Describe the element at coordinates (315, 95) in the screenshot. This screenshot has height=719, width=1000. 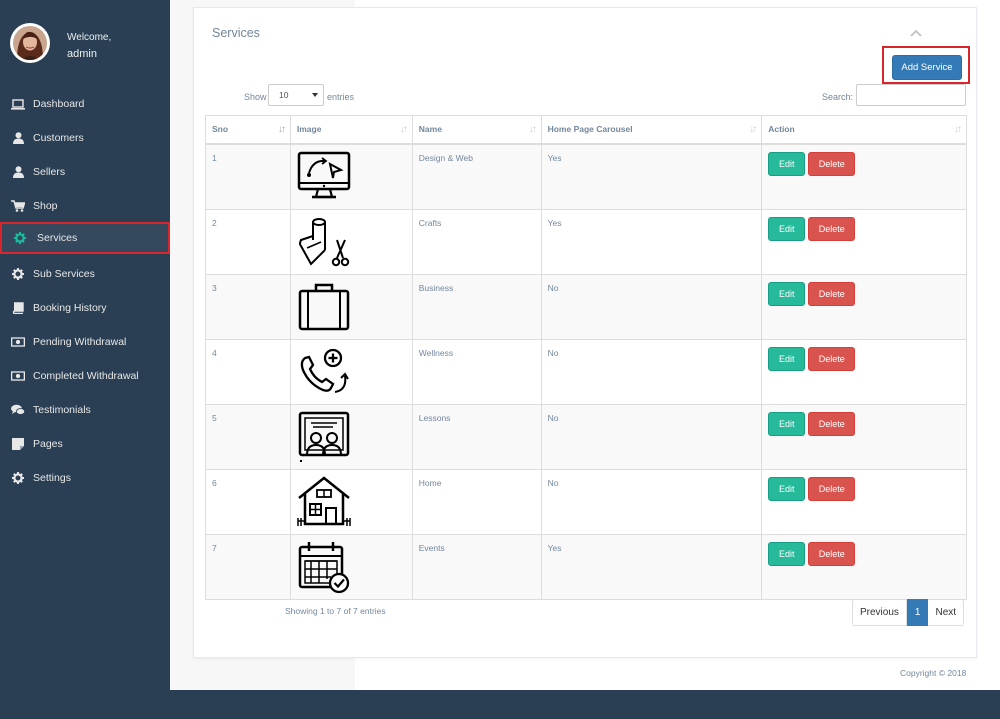
I see `caret-down-icon` at that location.